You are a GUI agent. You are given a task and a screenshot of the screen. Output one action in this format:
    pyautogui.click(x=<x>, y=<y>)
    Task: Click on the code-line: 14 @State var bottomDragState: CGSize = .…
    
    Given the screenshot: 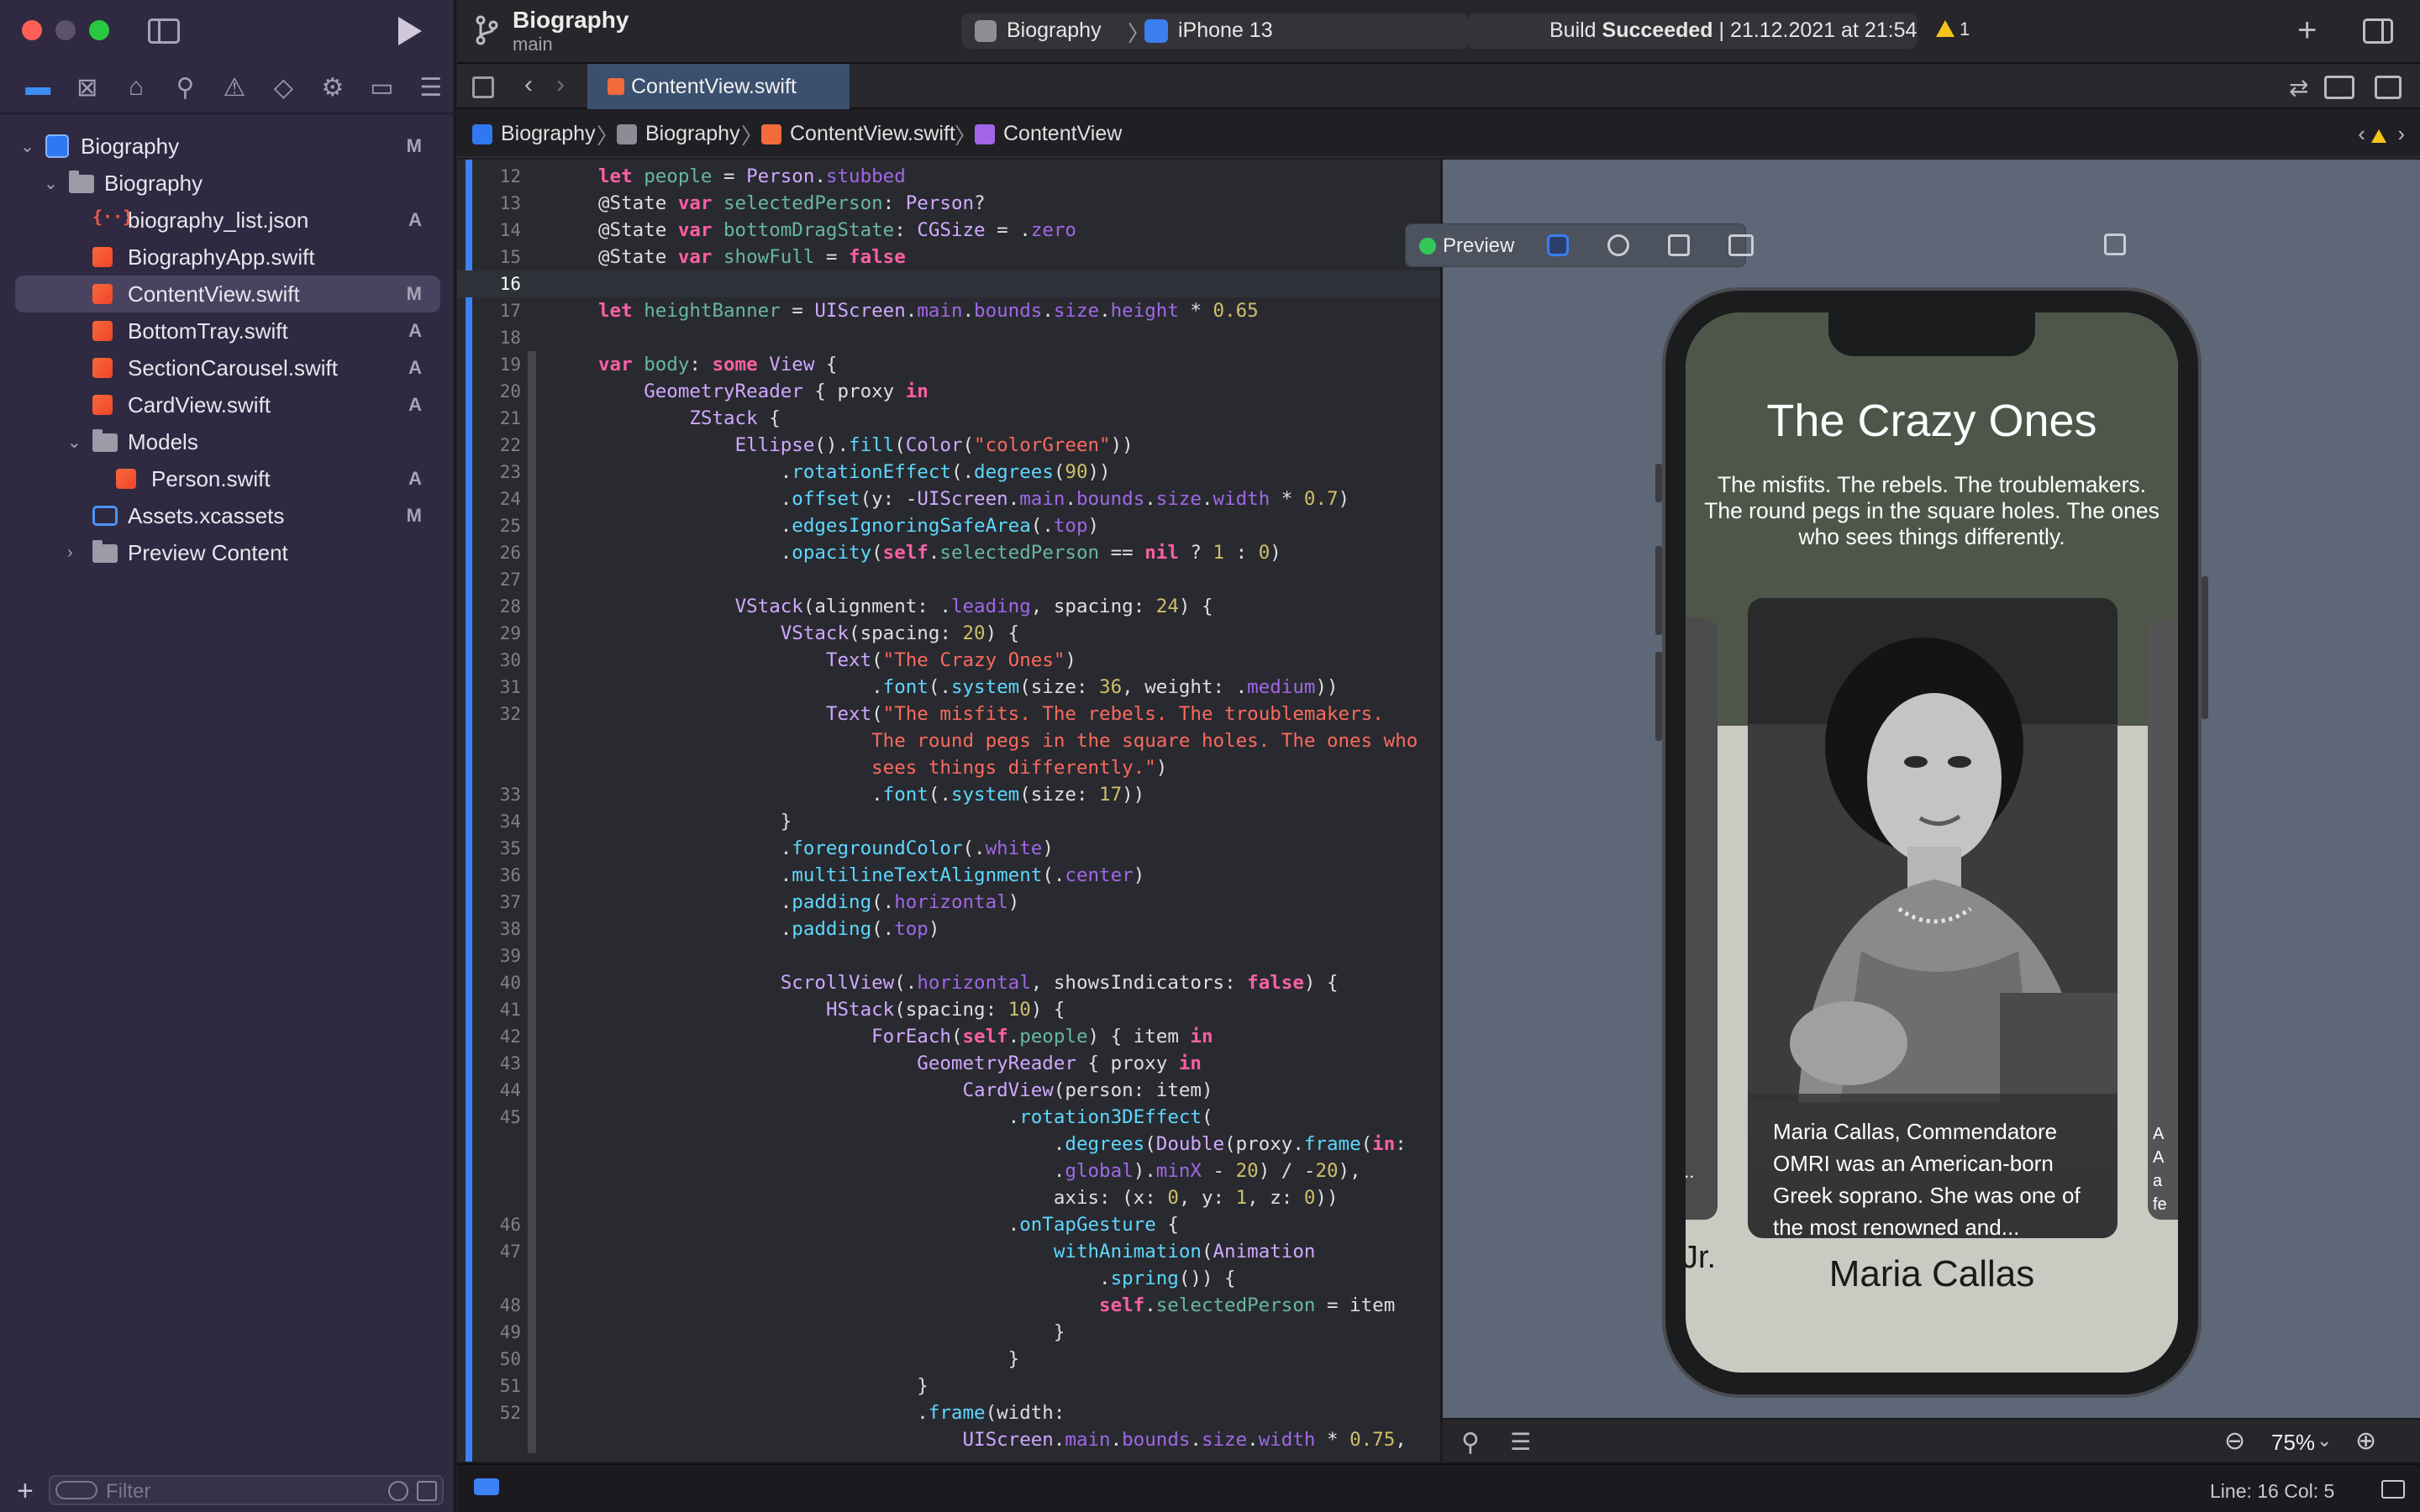 What is the action you would take?
    pyautogui.click(x=948, y=230)
    